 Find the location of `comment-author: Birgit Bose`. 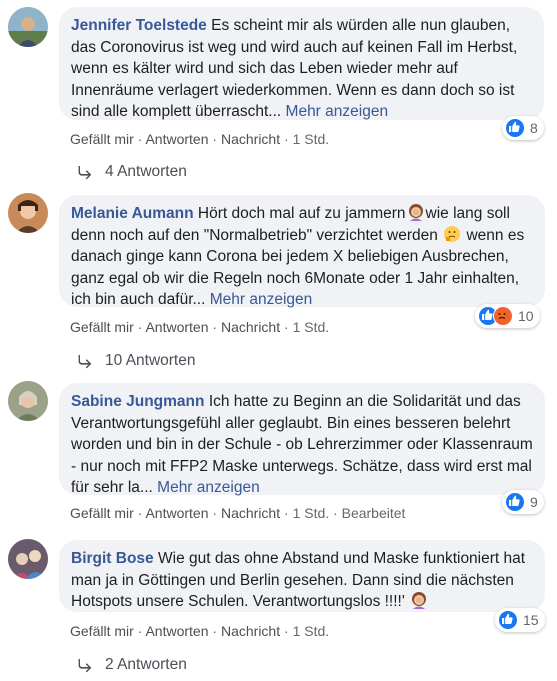

comment-author: Birgit Bose is located at coordinates (112, 558).